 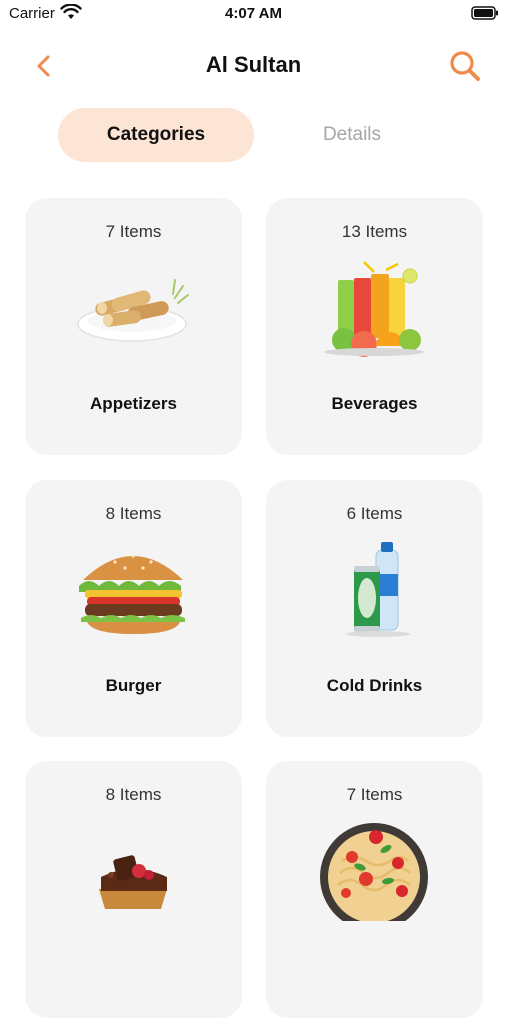 I want to click on category-card-appetizers: 7 Items Appetizers, so click(x=133, y=326).